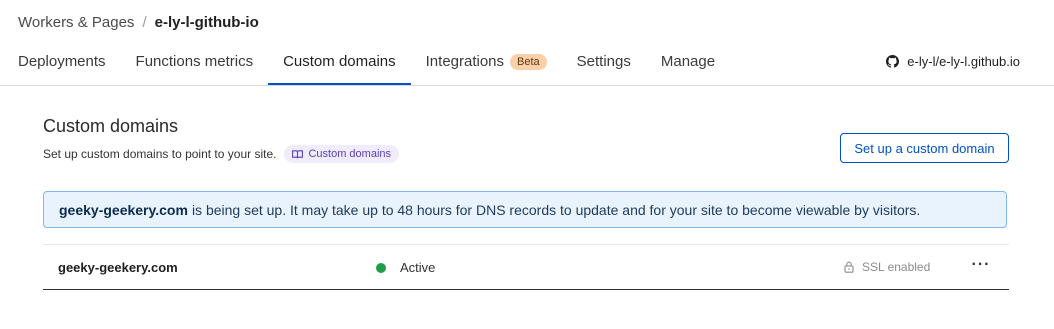 The width and height of the screenshot is (1054, 329). I want to click on tab-label: Functions metrics, so click(194, 61).